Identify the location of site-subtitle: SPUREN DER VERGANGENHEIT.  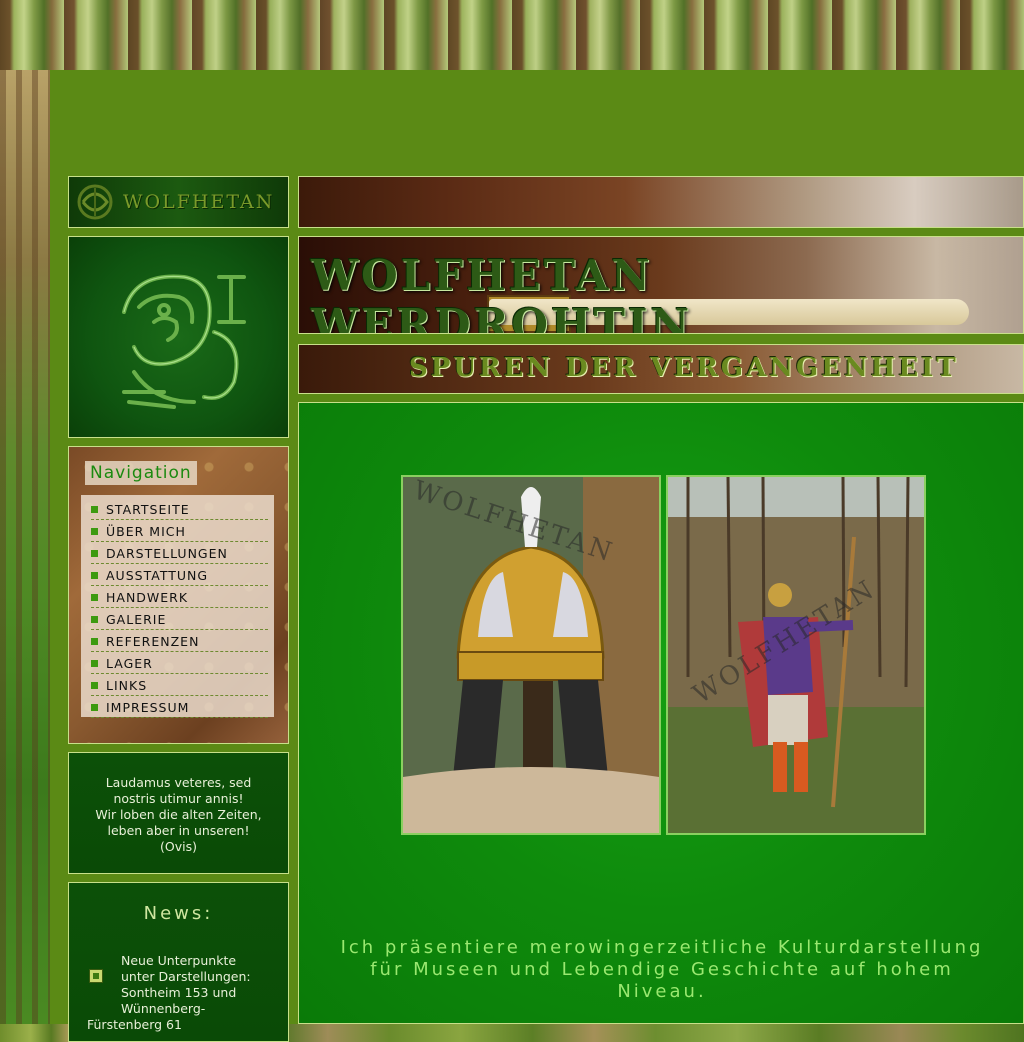
(684, 368).